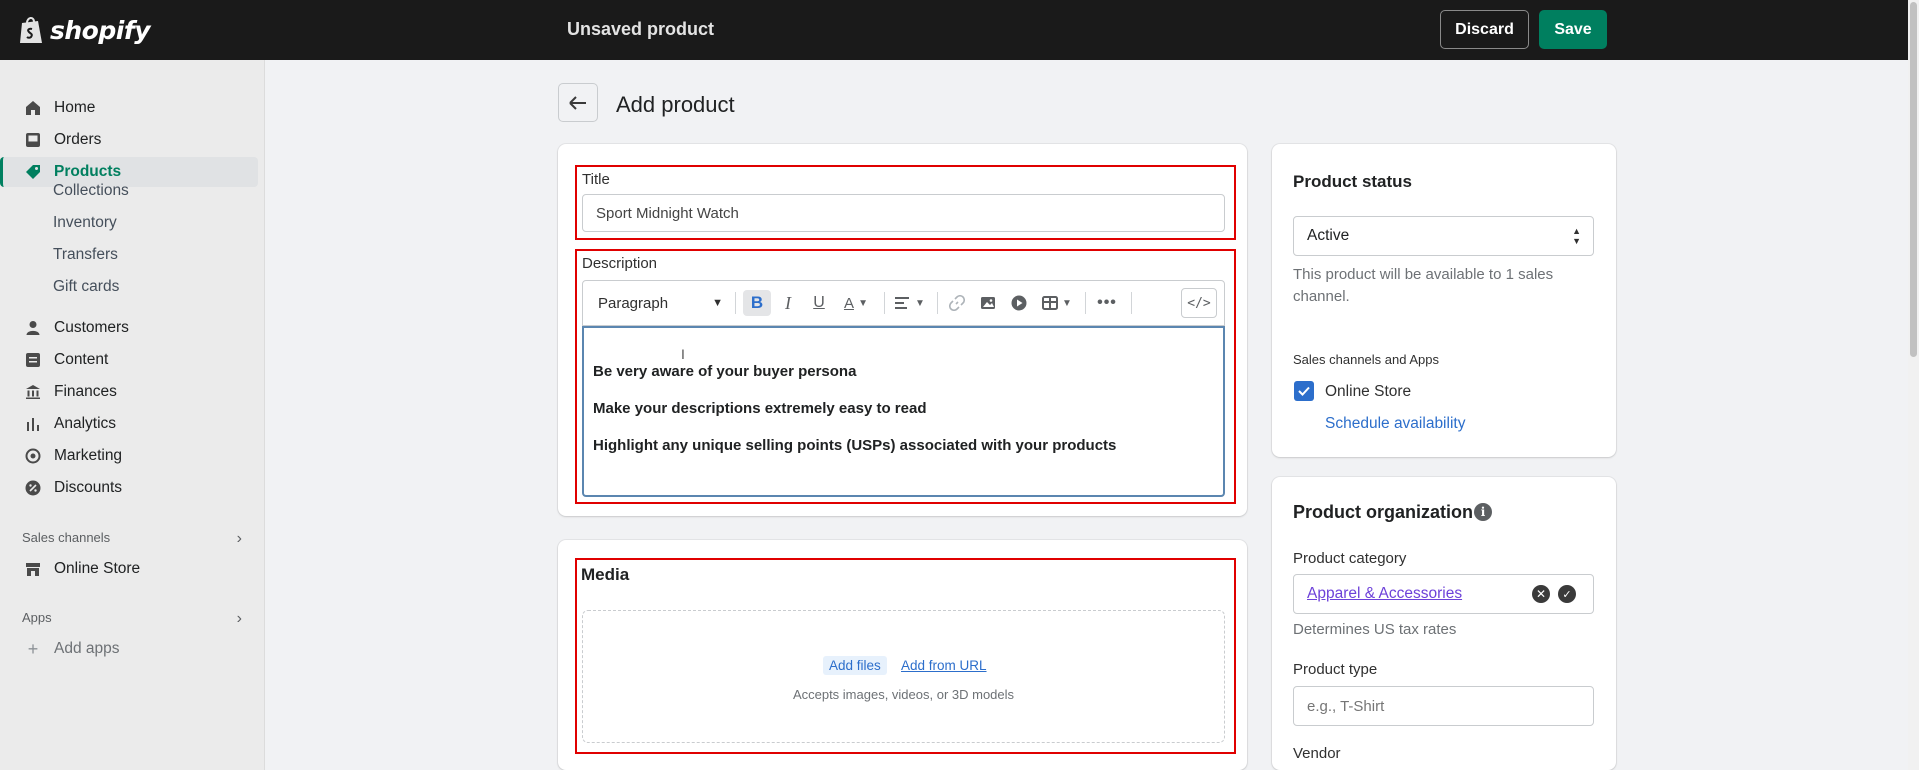 The image size is (1919, 770). Describe the element at coordinates (1368, 391) in the screenshot. I see `online-store-label: Online Store` at that location.